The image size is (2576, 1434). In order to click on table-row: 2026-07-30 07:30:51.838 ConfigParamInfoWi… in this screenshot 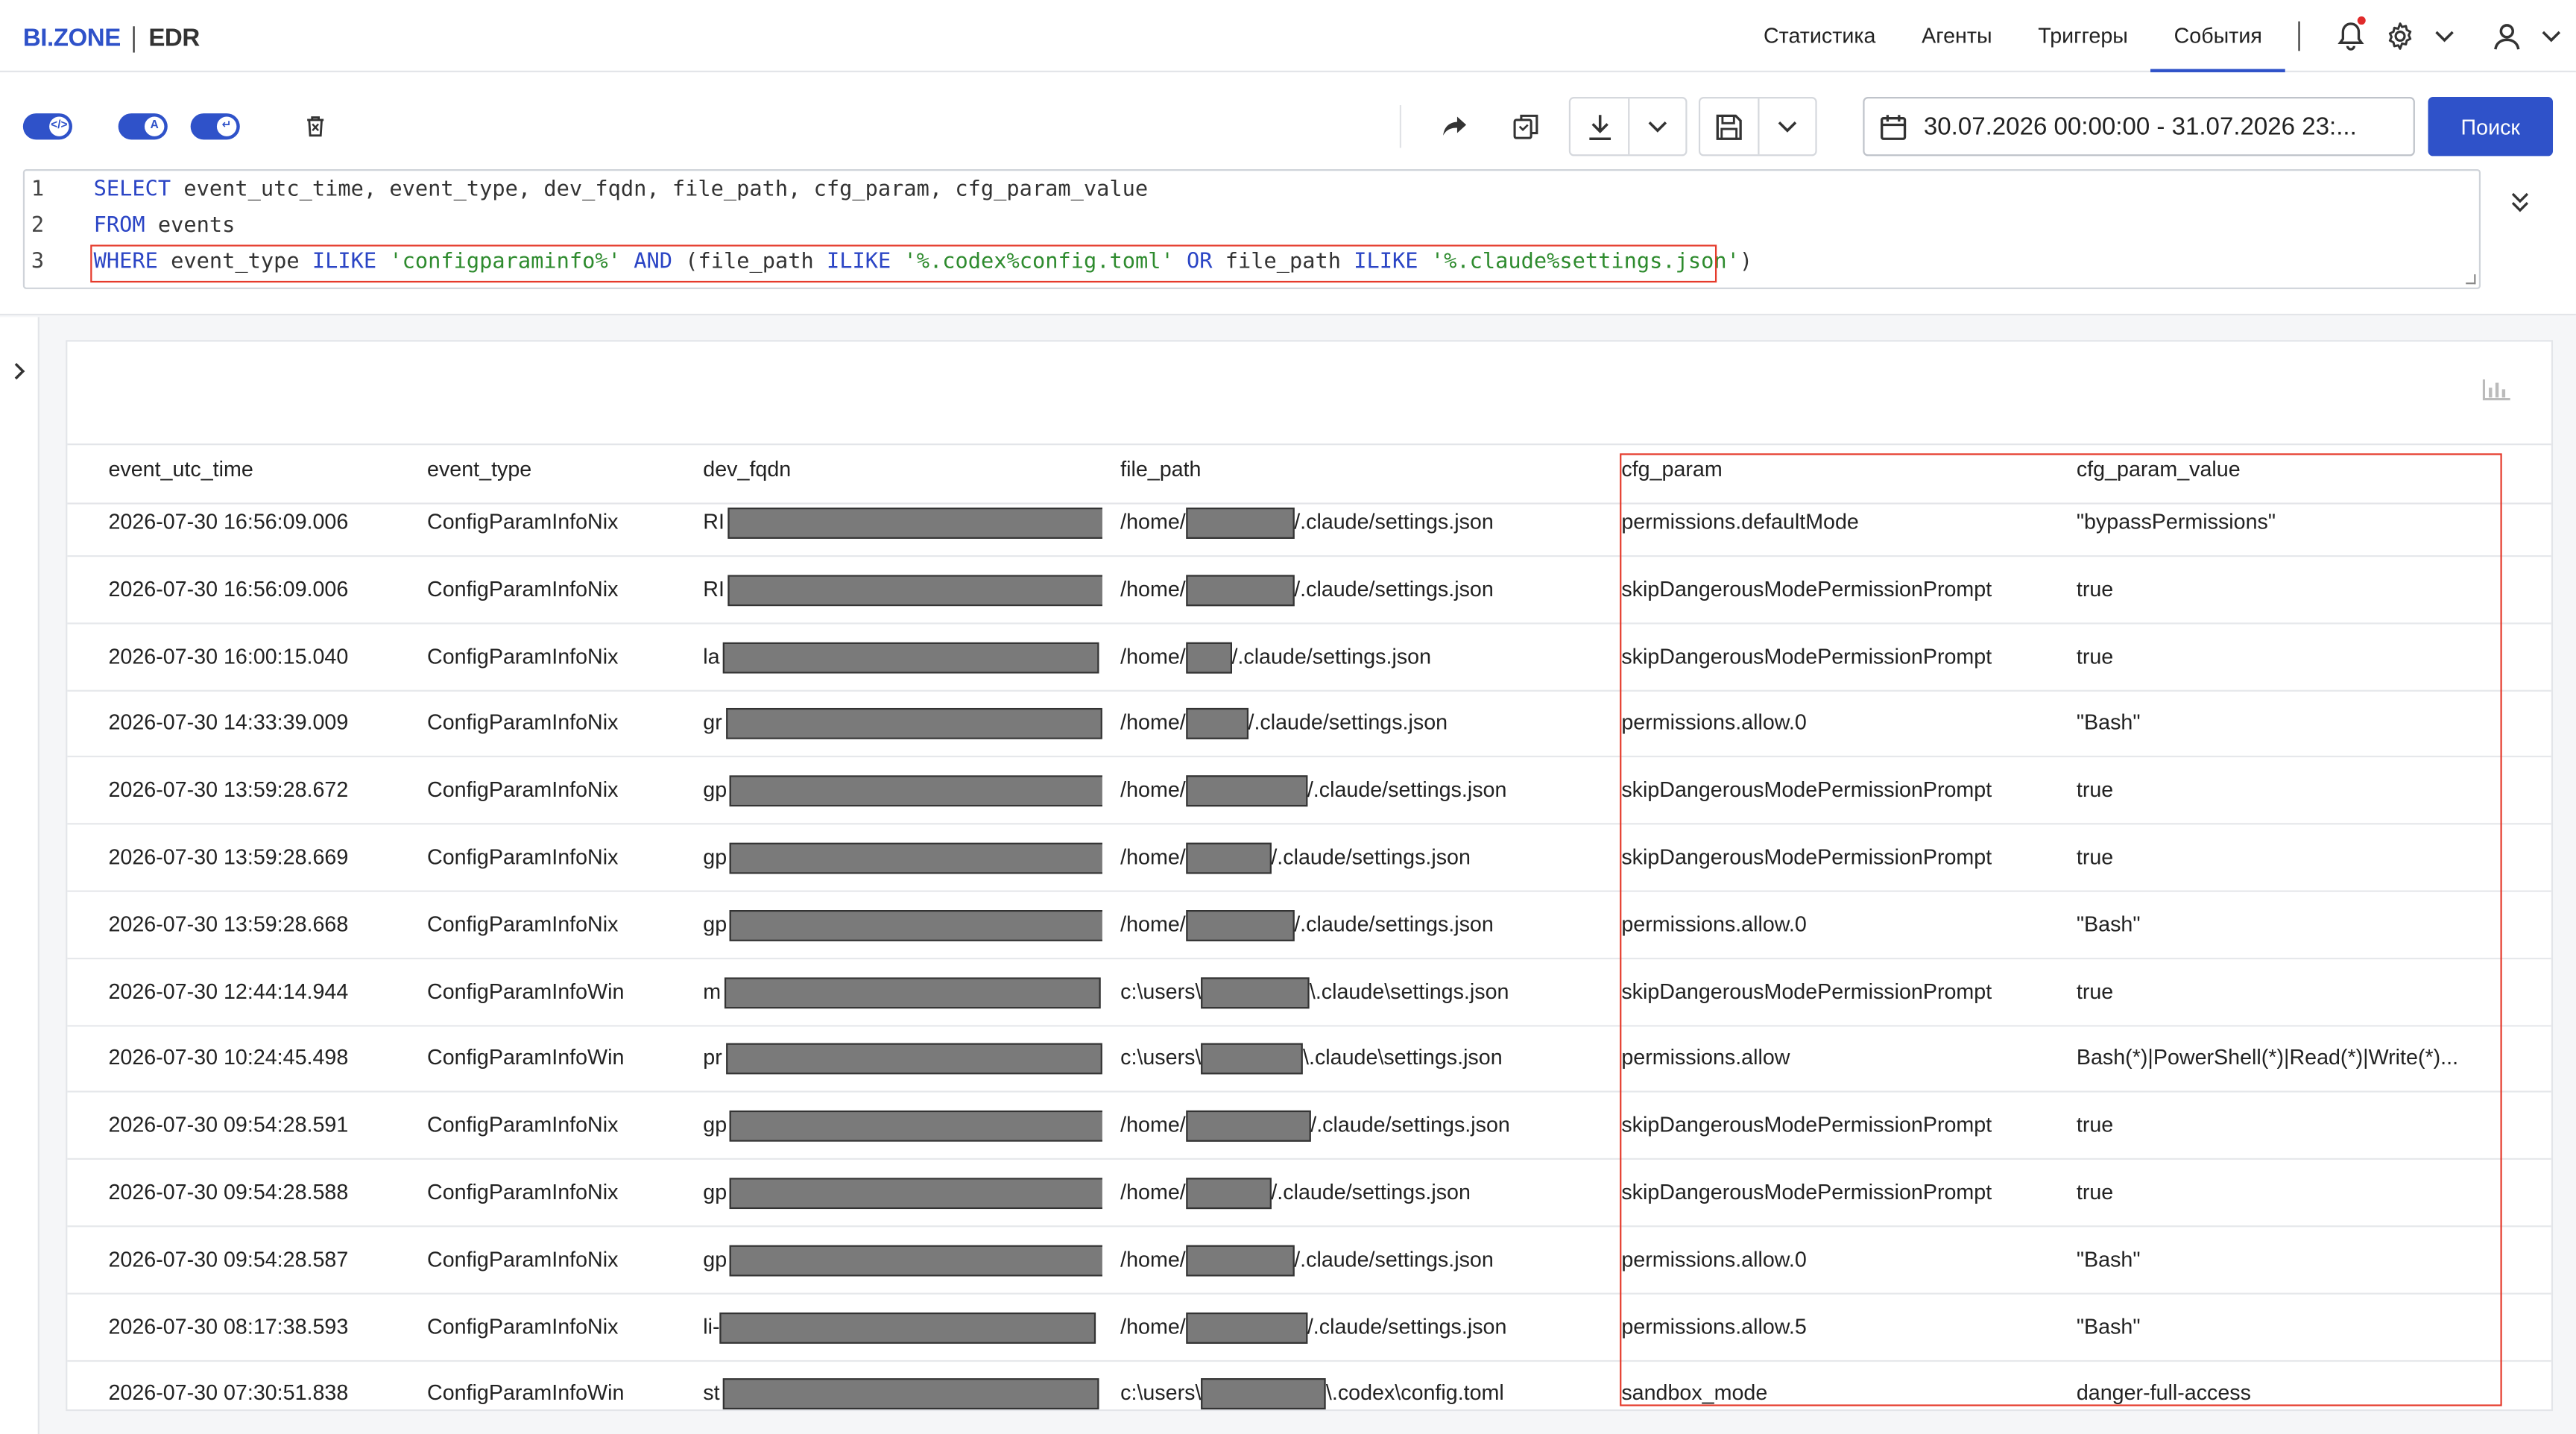, I will do `click(1309, 1386)`.